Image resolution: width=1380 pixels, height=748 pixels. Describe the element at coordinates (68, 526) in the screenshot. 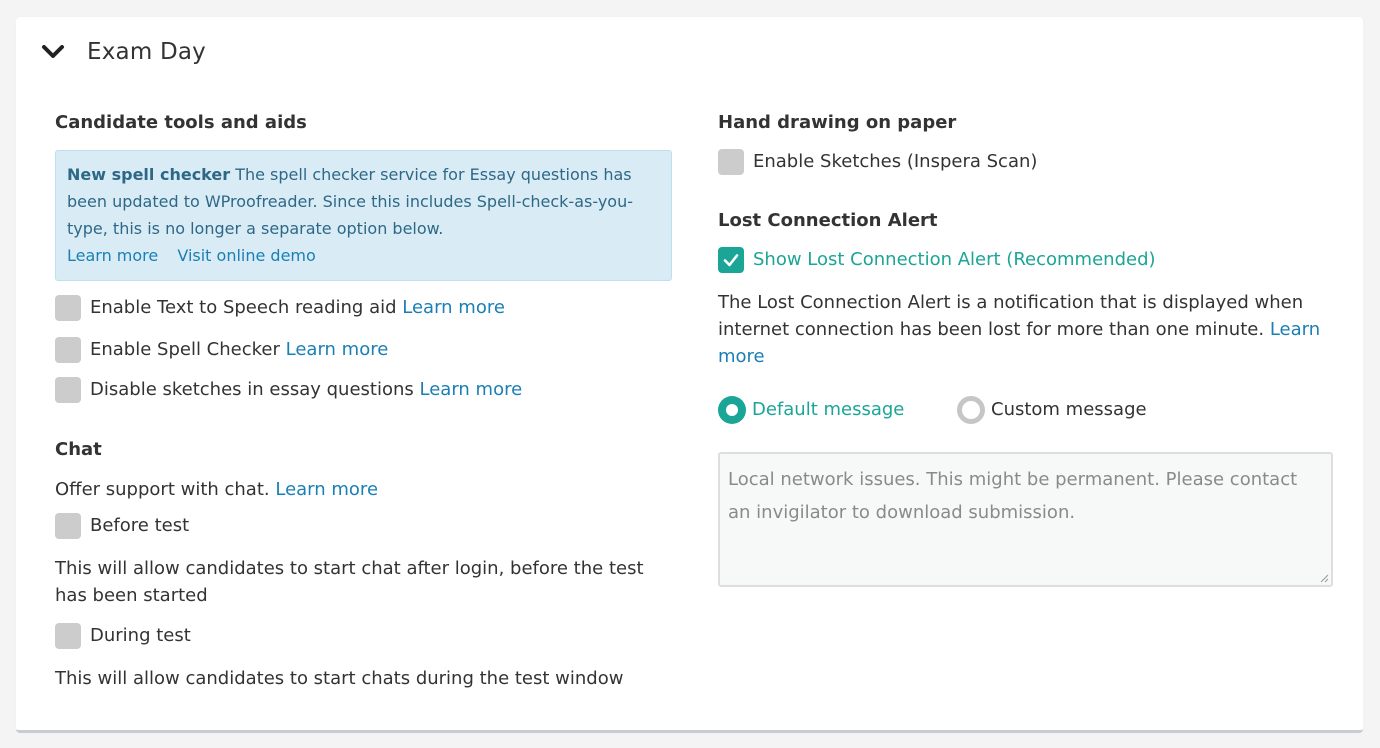

I see `before-test-checkbox` at that location.